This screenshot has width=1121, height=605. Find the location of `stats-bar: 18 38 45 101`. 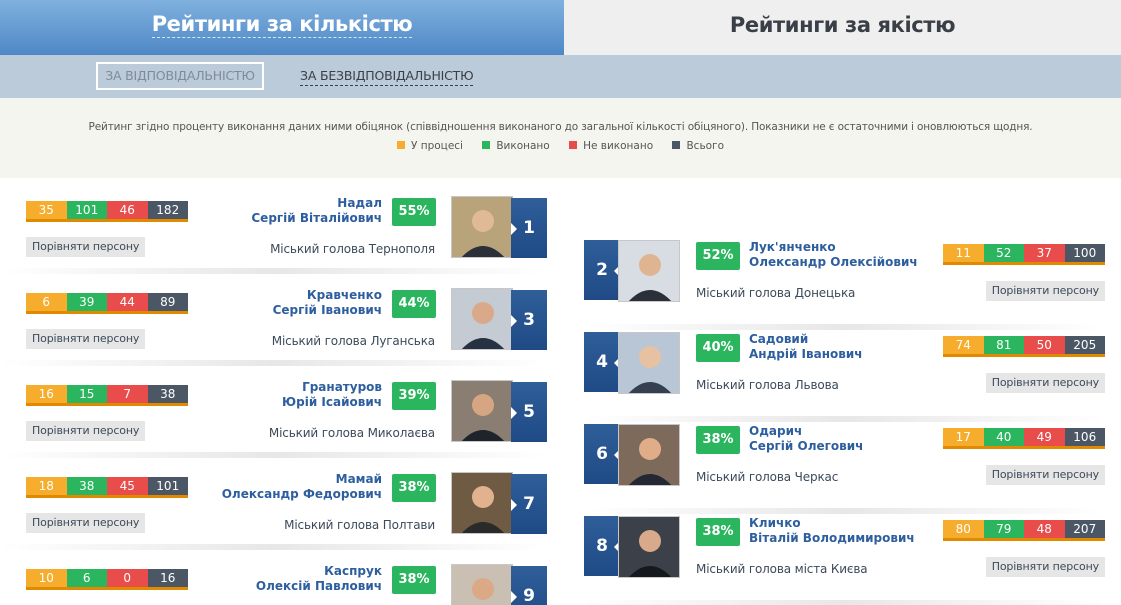

stats-bar: 18 38 45 101 is located at coordinates (107, 487).